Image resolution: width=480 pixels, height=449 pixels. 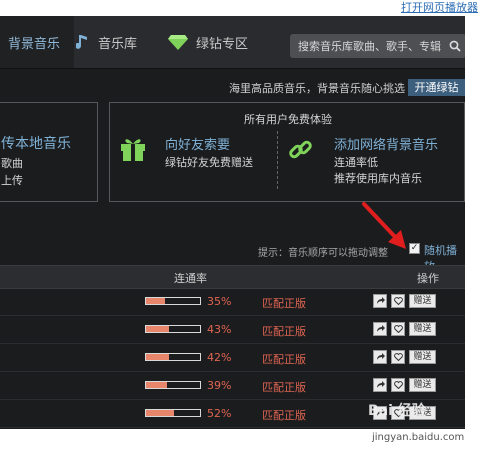 I want to click on table-row: 39% 匹配正版 赠送, so click(x=232, y=386).